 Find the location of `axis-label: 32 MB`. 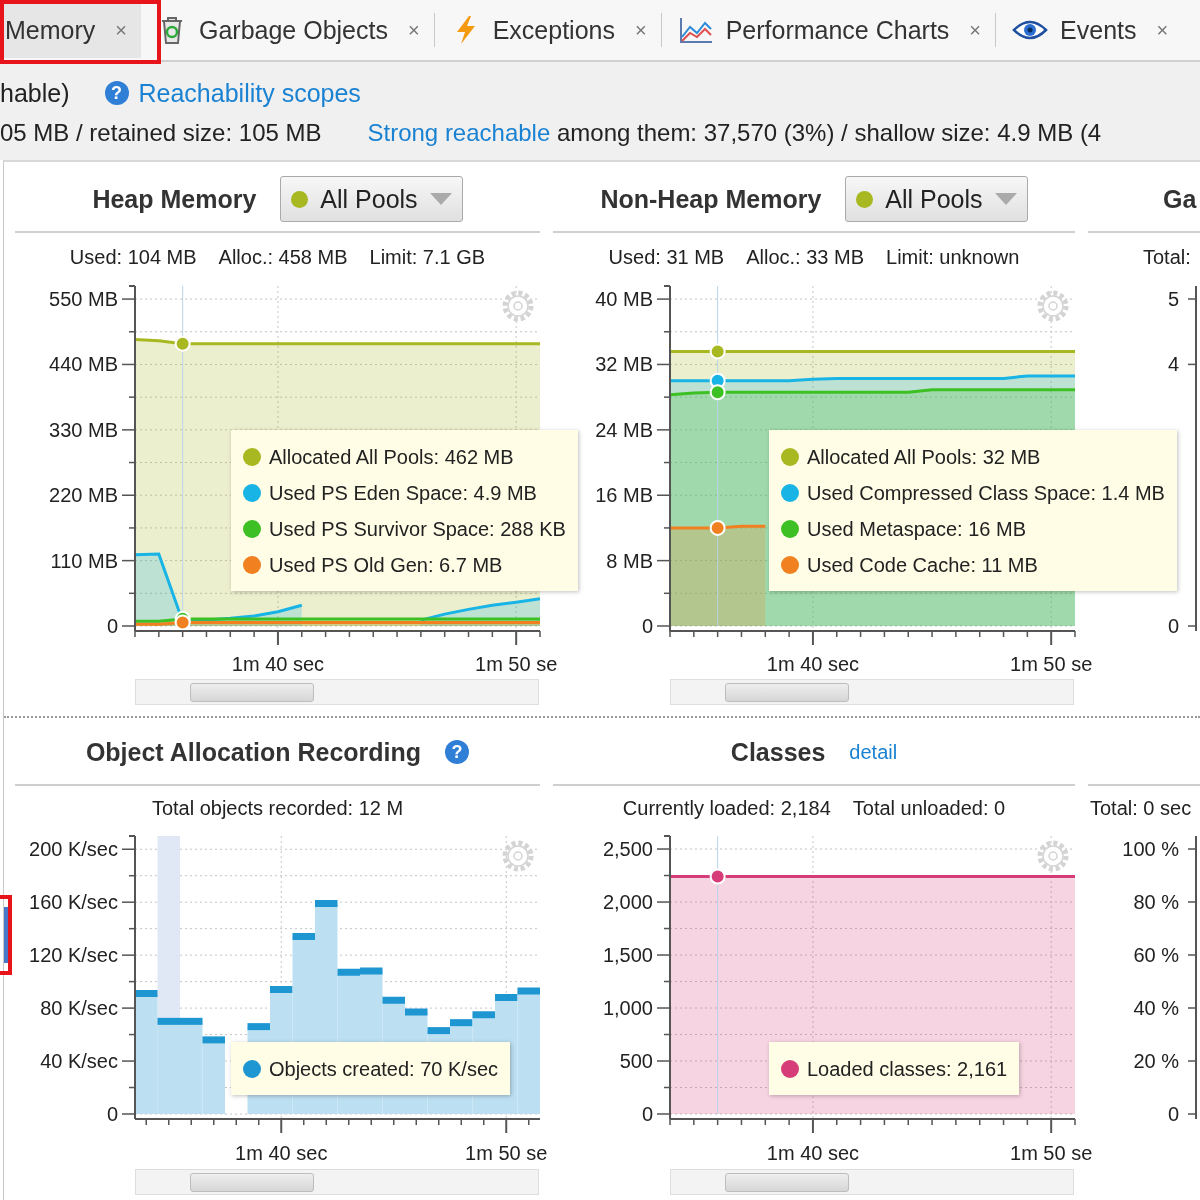

axis-label: 32 MB is located at coordinates (624, 364).